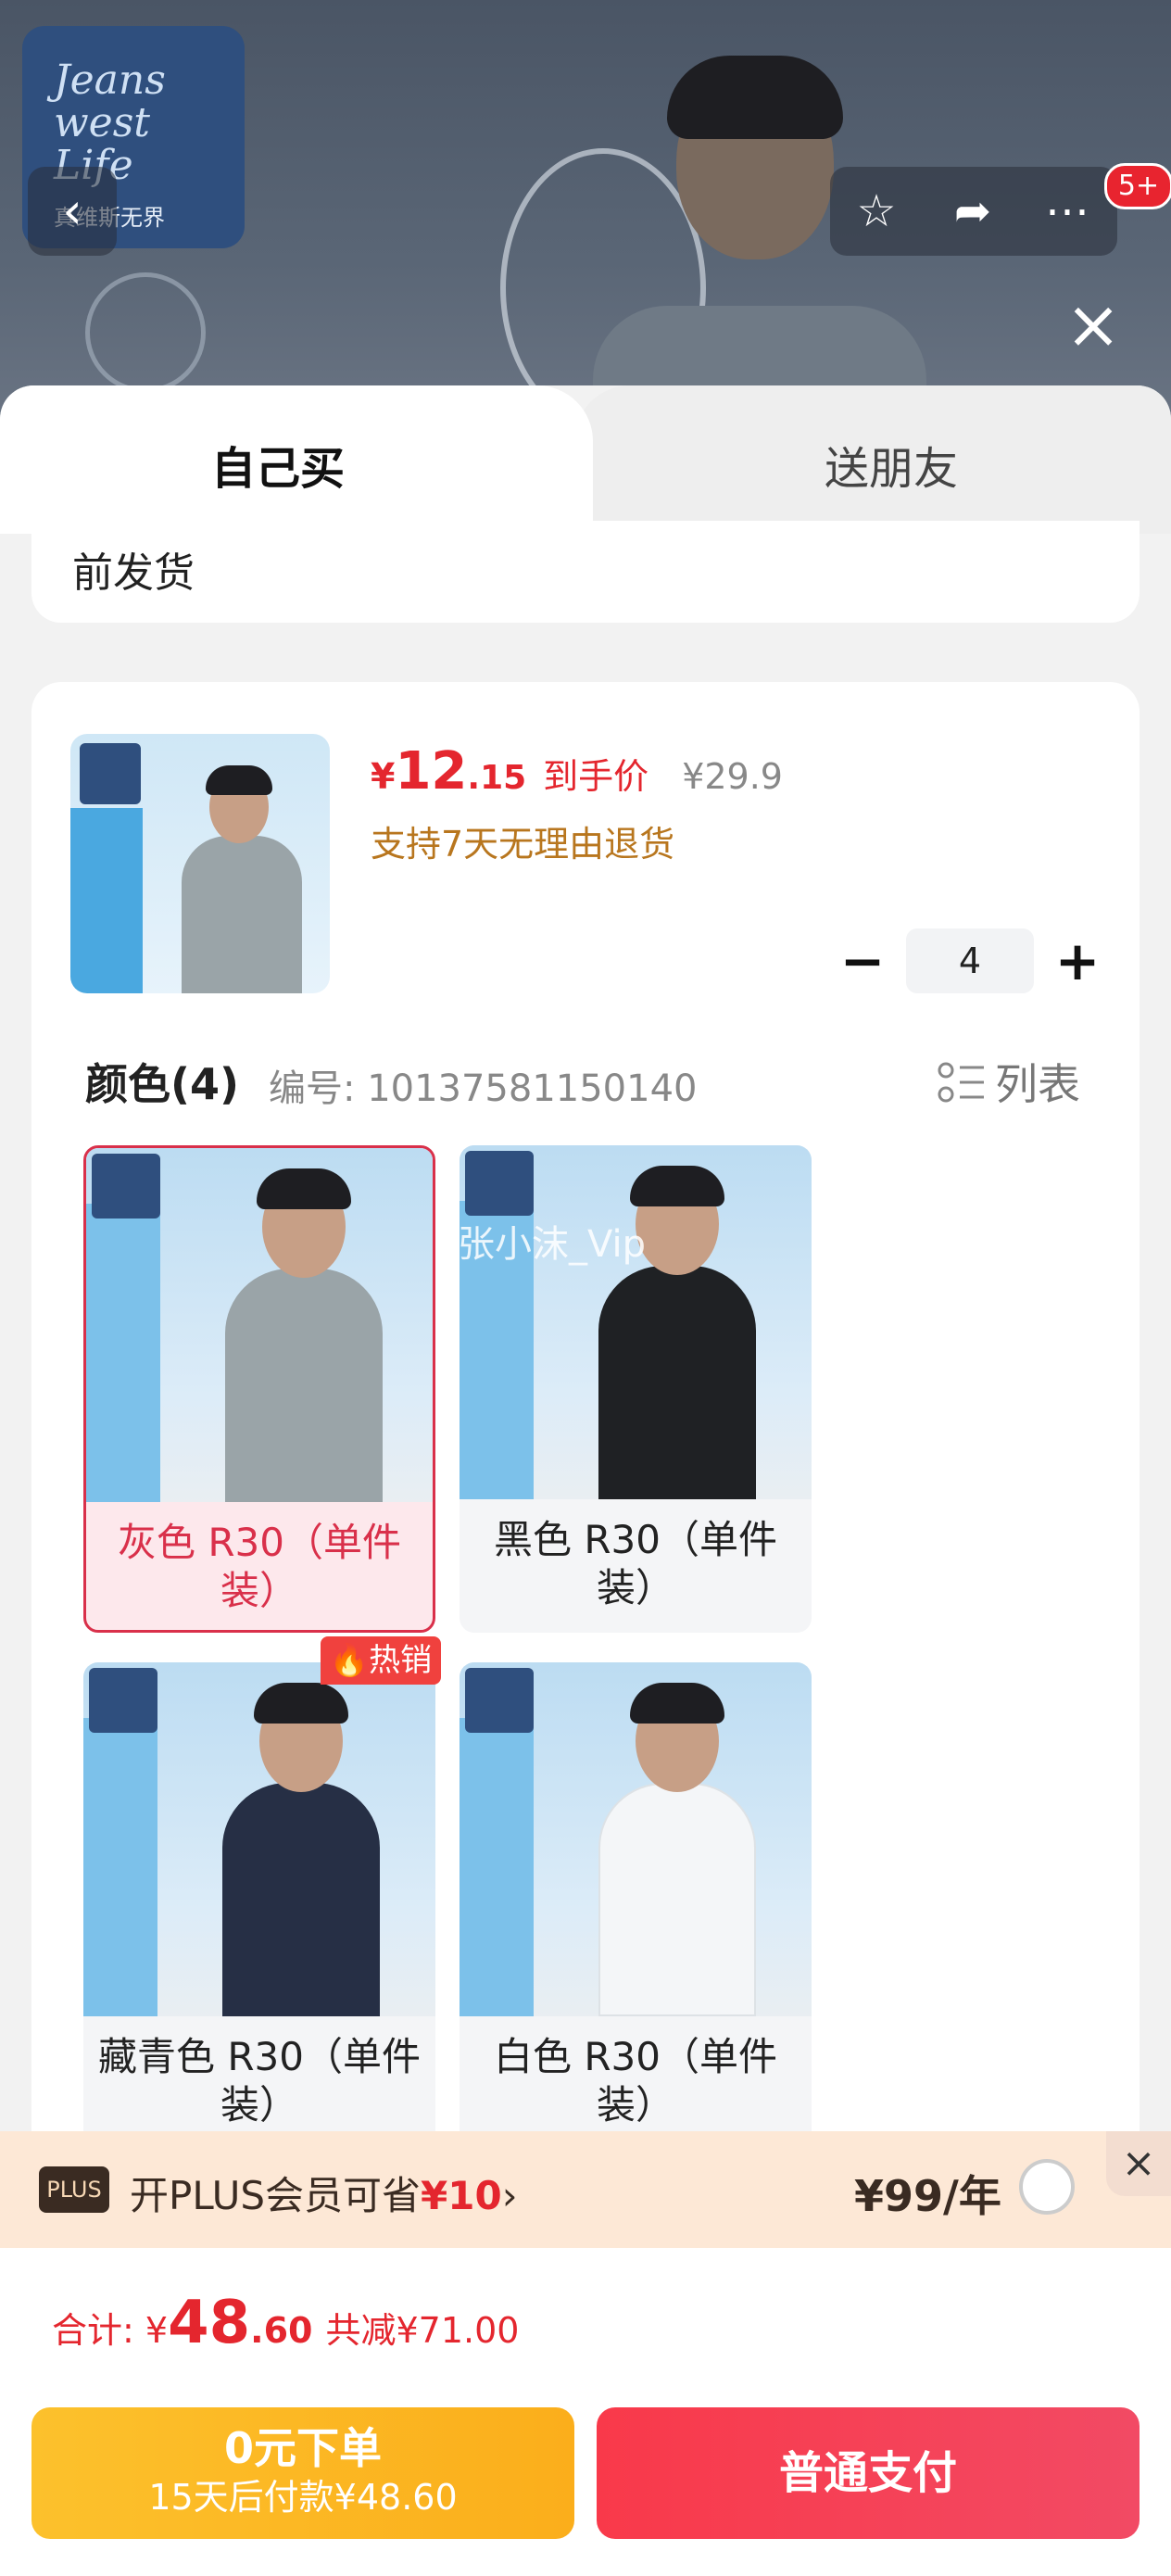 This screenshot has width=1171, height=2576. Describe the element at coordinates (585, 572) in the screenshot. I see `delivery-card: 前发货` at that location.